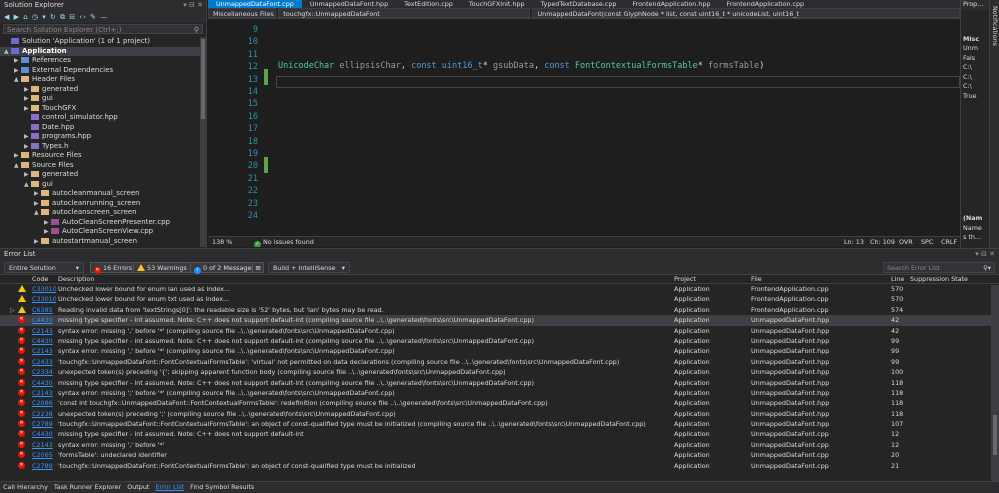 This screenshot has height=493, width=999. Describe the element at coordinates (975, 97) in the screenshot. I see `property-value: True` at that location.